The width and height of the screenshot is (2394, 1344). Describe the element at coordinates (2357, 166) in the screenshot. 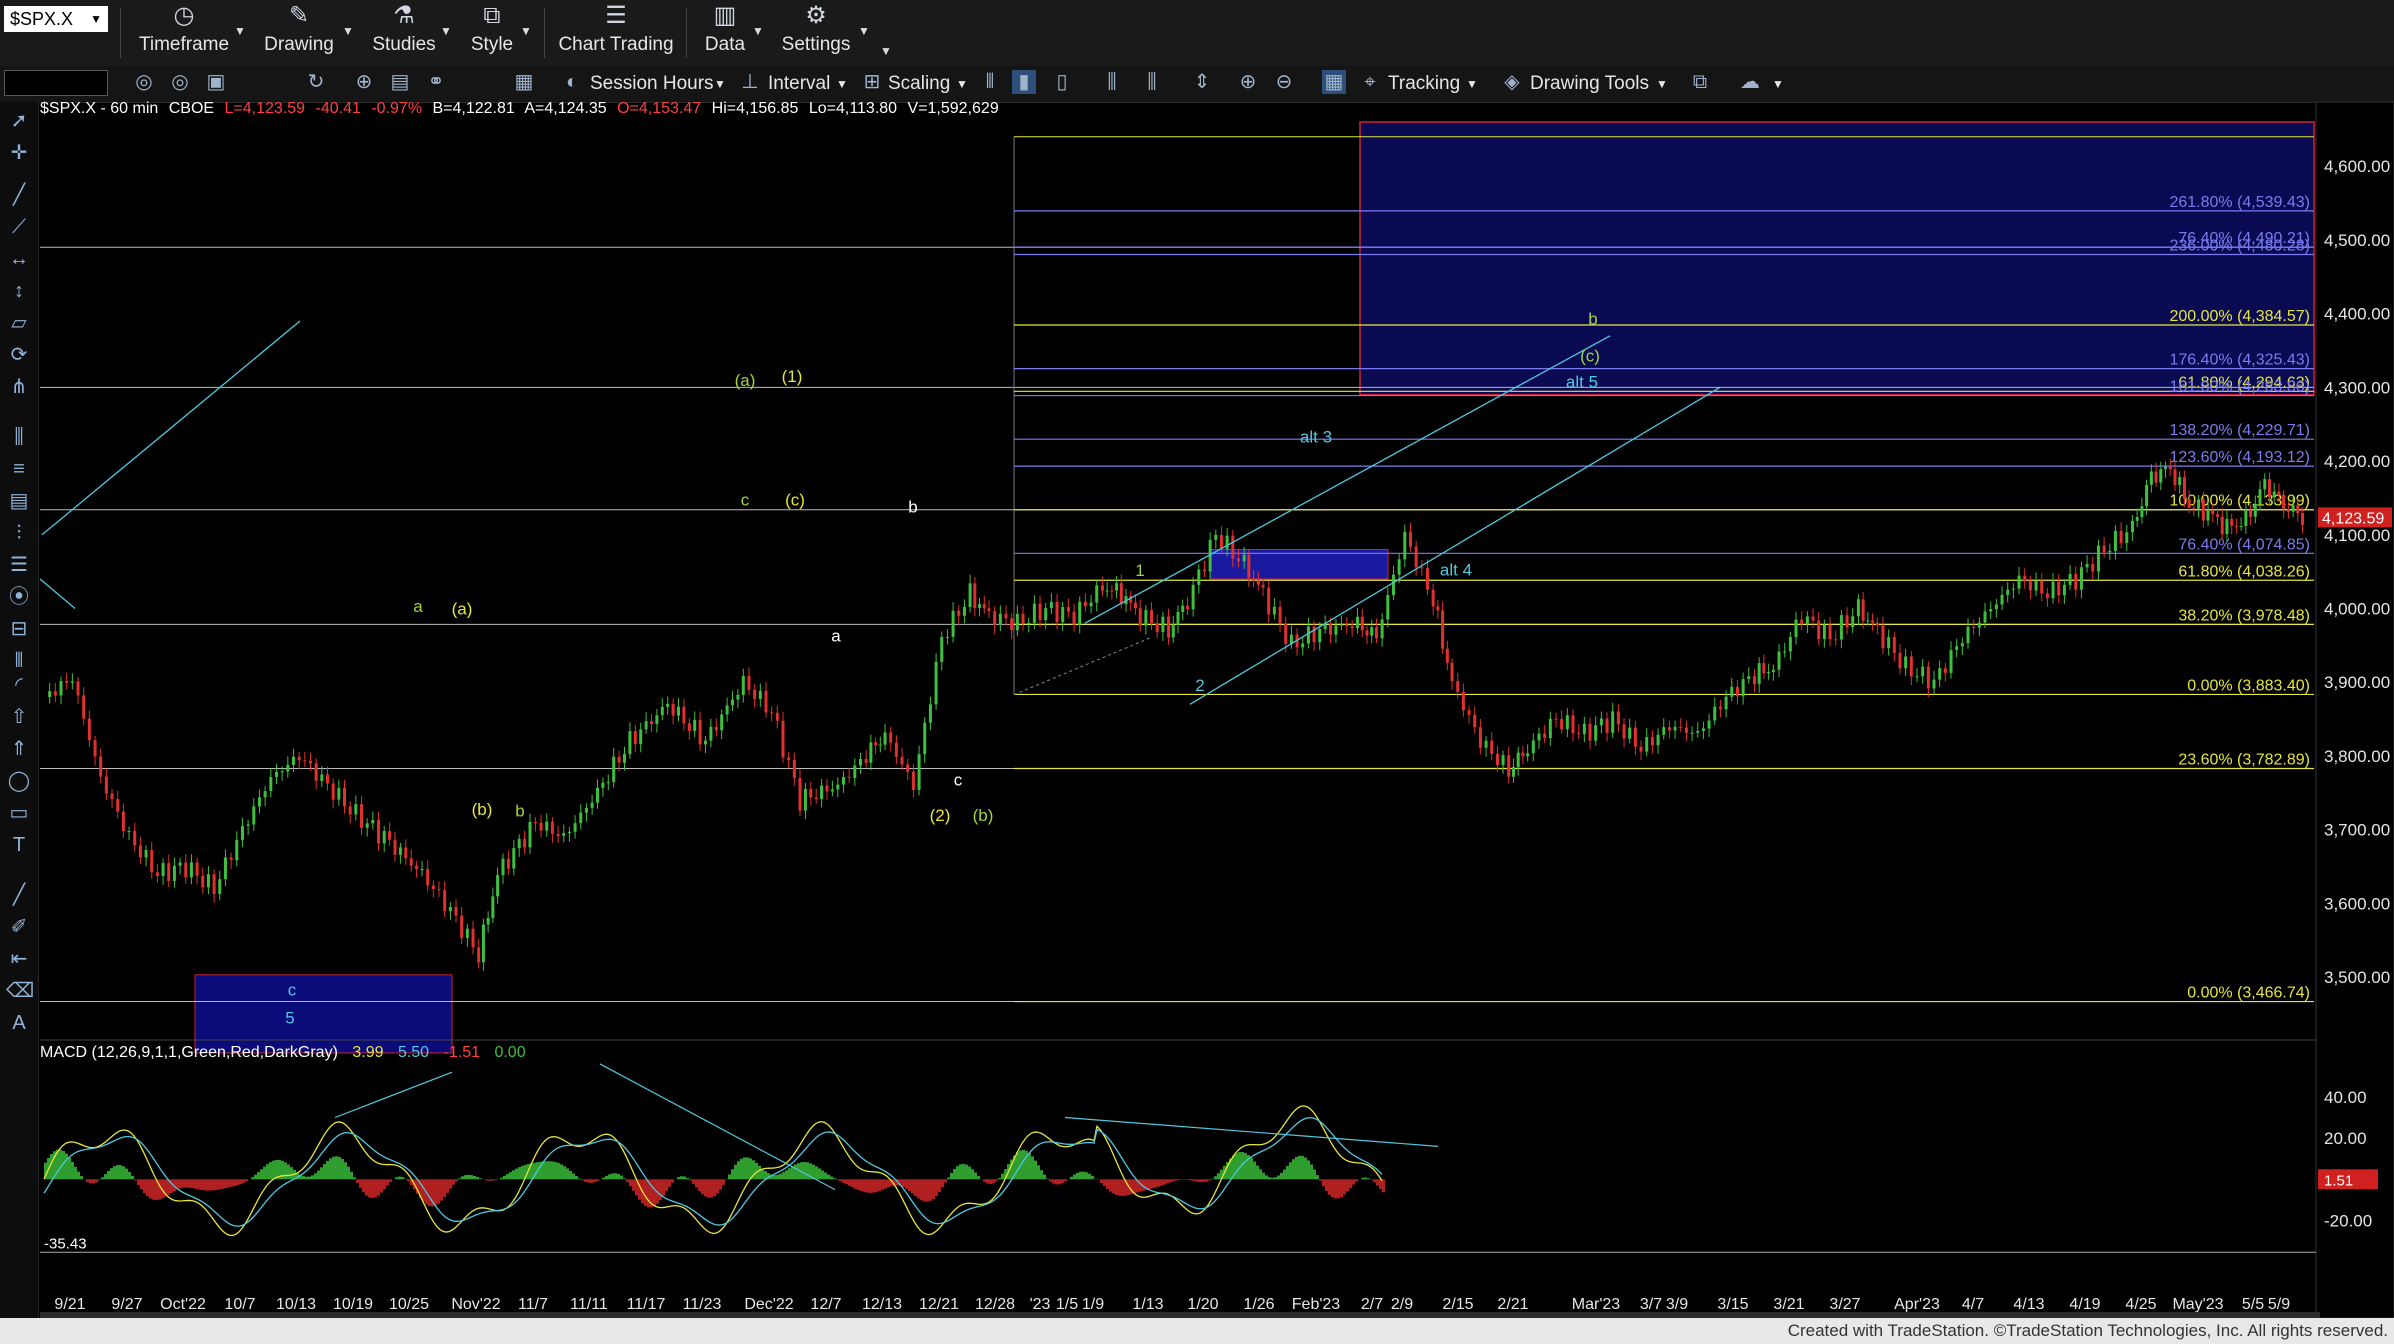

I see `price-tick-label: 4,600.00` at that location.